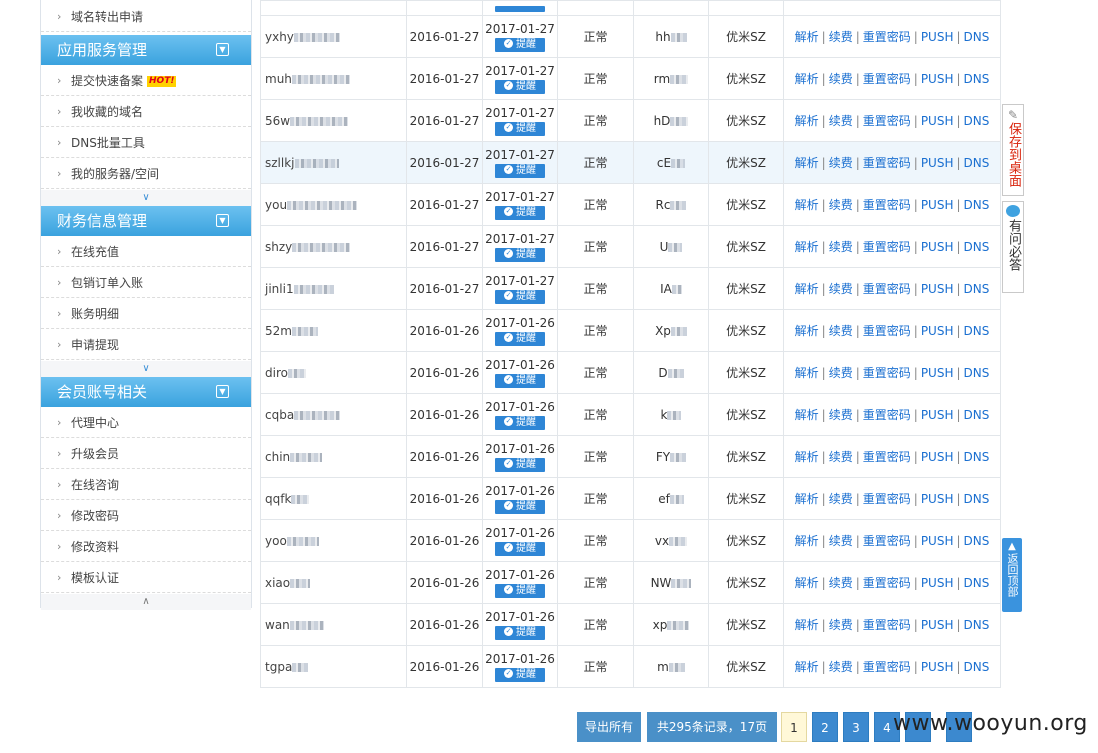  I want to click on section-header-app-services: 应用服务管理 ▼, so click(146, 50).